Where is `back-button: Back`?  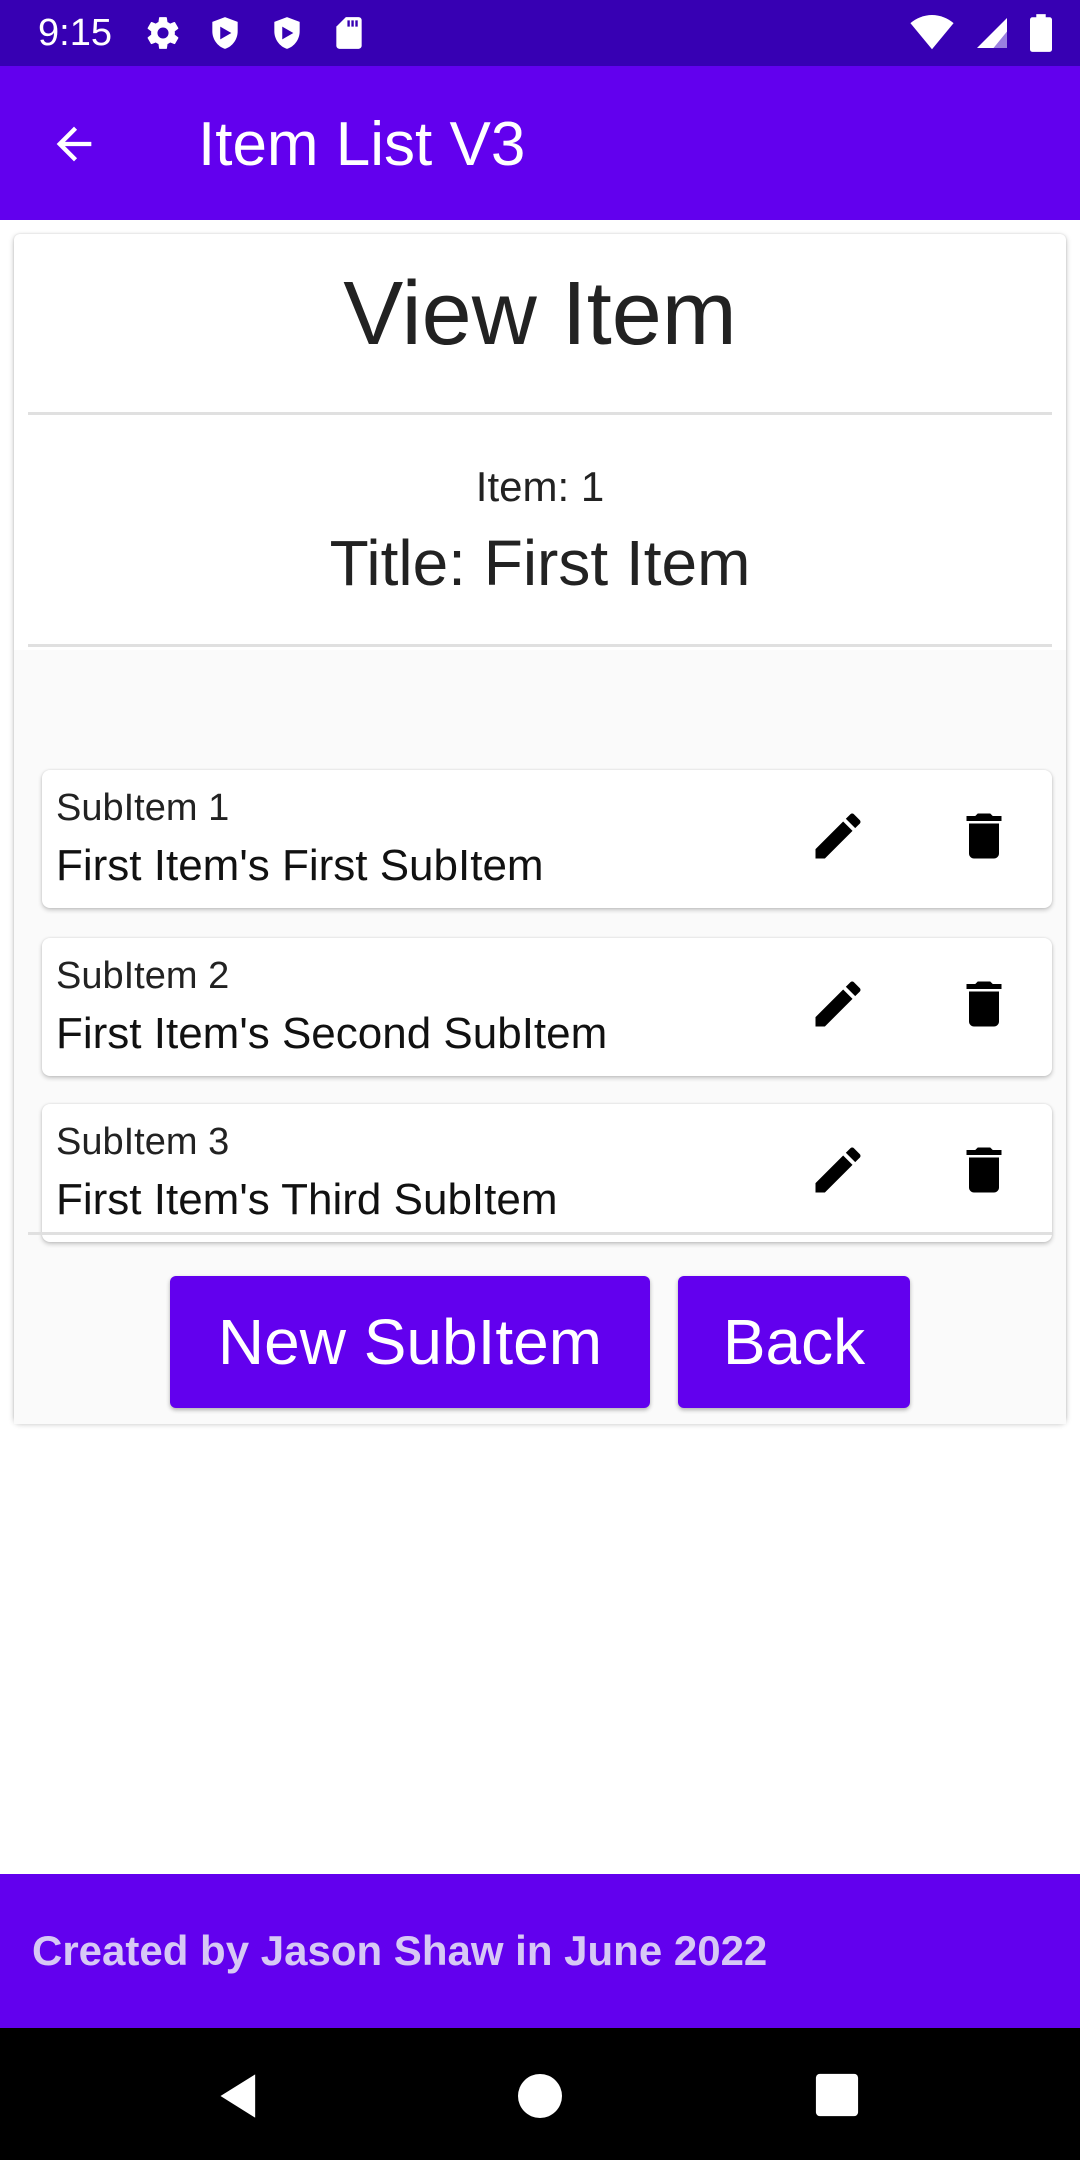
back-button: Back is located at coordinates (794, 1342).